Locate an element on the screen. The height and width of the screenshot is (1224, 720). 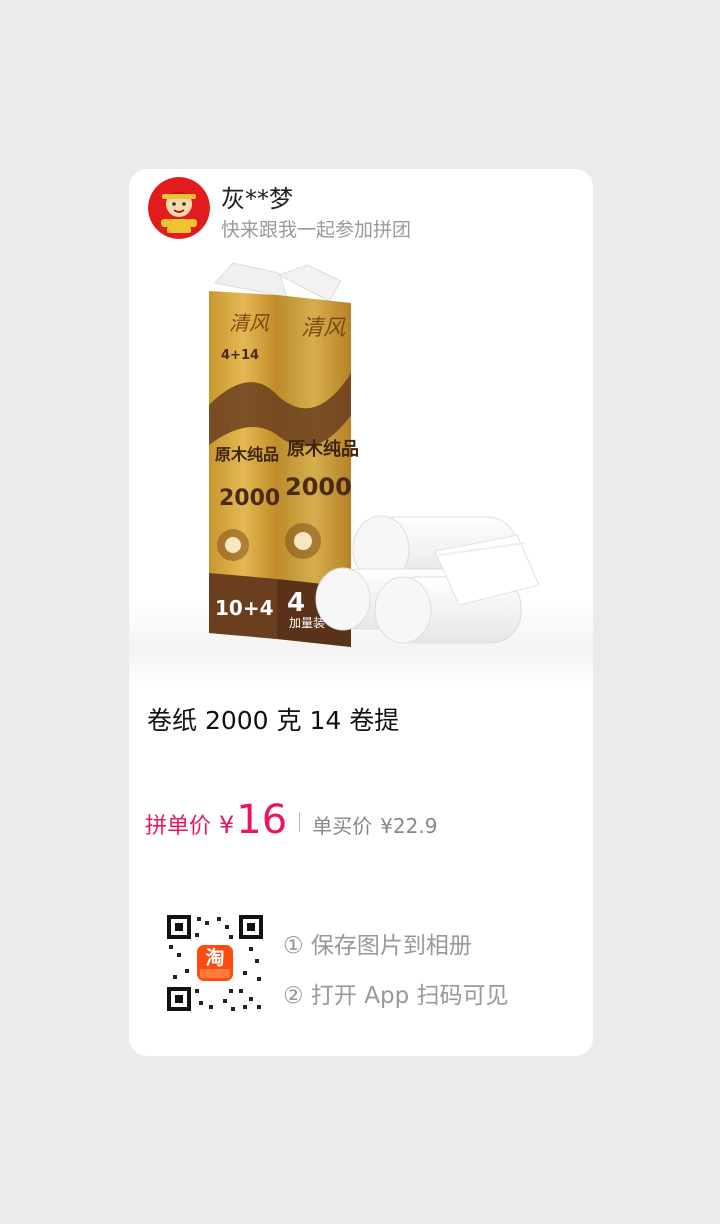
instruction-open-app: ② 打开 App 扫码可见 is located at coordinates (396, 996).